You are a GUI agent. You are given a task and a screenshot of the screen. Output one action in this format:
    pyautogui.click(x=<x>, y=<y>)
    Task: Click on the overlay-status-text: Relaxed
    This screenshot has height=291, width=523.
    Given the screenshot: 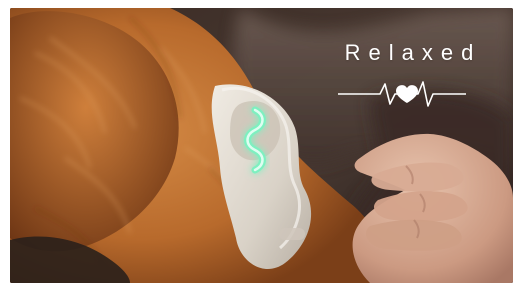 What is the action you would take?
    pyautogui.click(x=413, y=52)
    